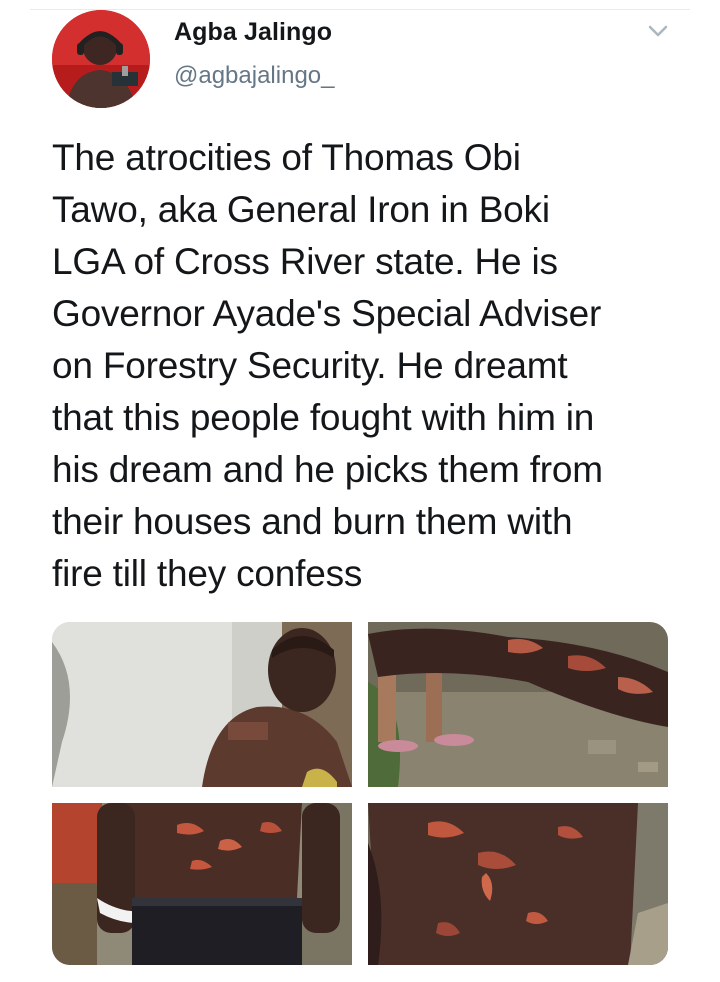 This screenshot has width=720, height=982. What do you see at coordinates (253, 32) in the screenshot?
I see `display-name: Agba Jalingo` at bounding box center [253, 32].